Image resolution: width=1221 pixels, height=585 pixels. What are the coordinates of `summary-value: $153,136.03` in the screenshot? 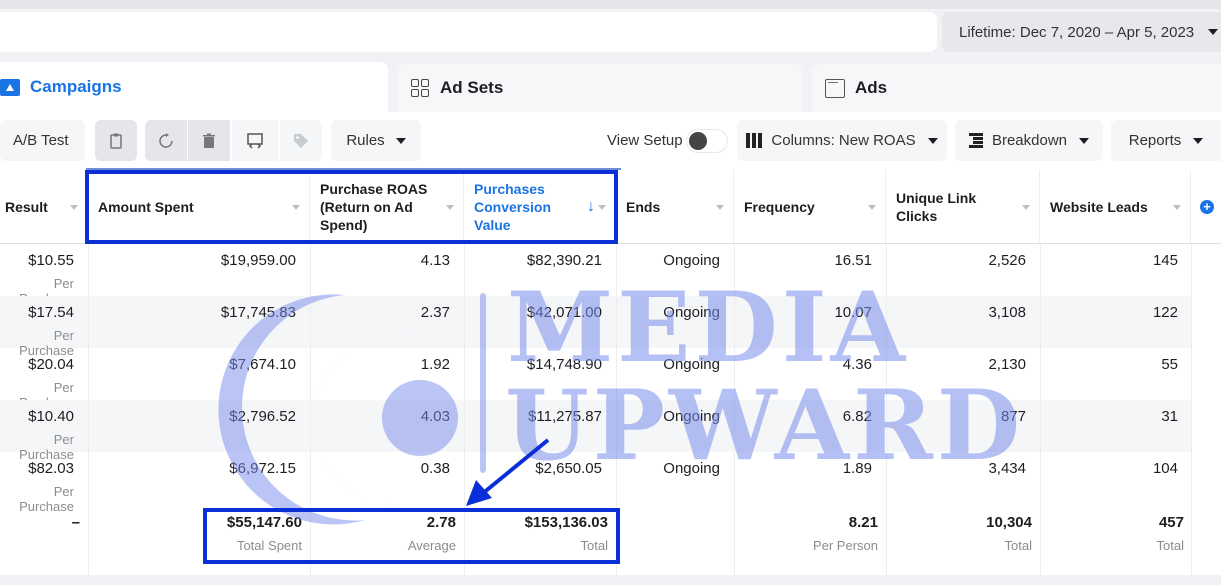 It's located at (566, 522).